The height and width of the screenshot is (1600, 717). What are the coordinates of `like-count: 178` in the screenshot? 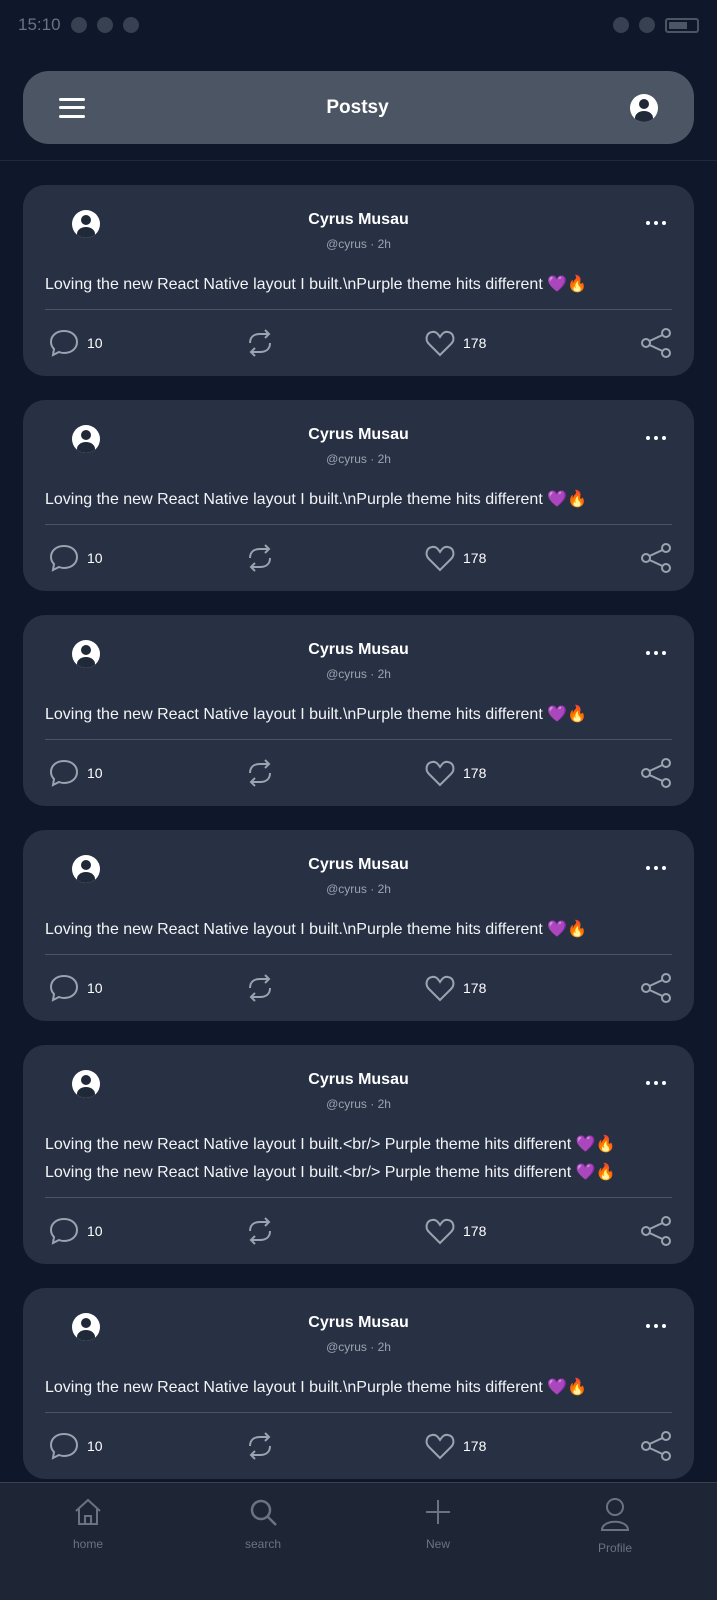 It's located at (475, 1231).